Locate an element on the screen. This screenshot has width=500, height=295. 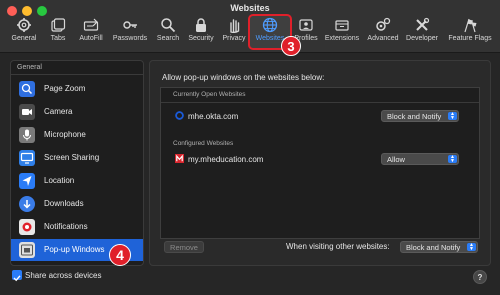
tab-label: Passwords is located at coordinates (130, 38).